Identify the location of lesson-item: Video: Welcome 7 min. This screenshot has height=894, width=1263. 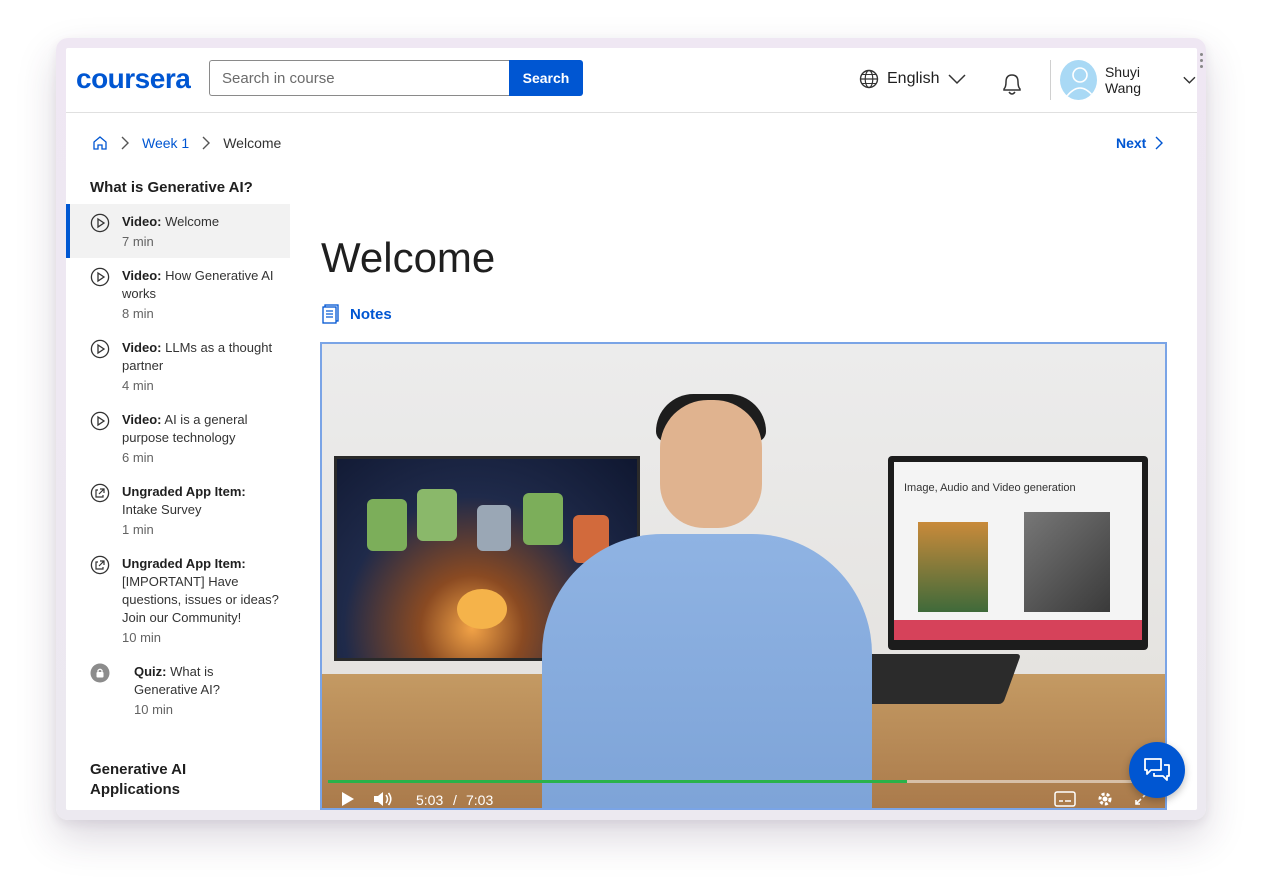
(178, 231).